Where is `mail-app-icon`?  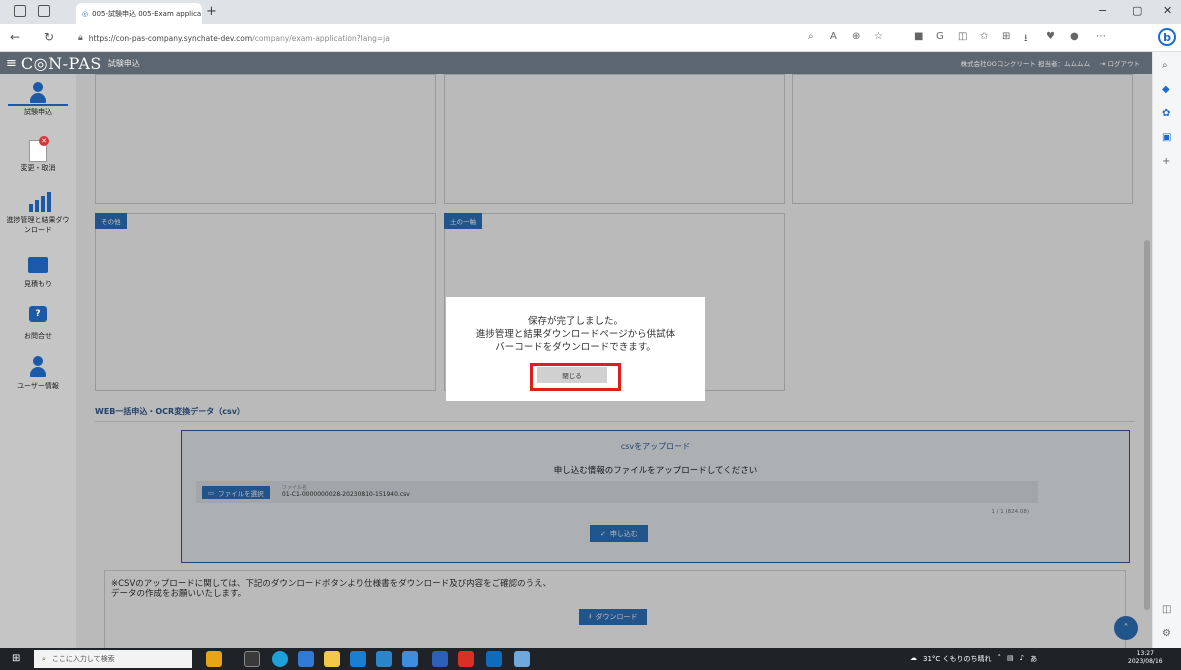
mail-app-icon is located at coordinates (358, 659).